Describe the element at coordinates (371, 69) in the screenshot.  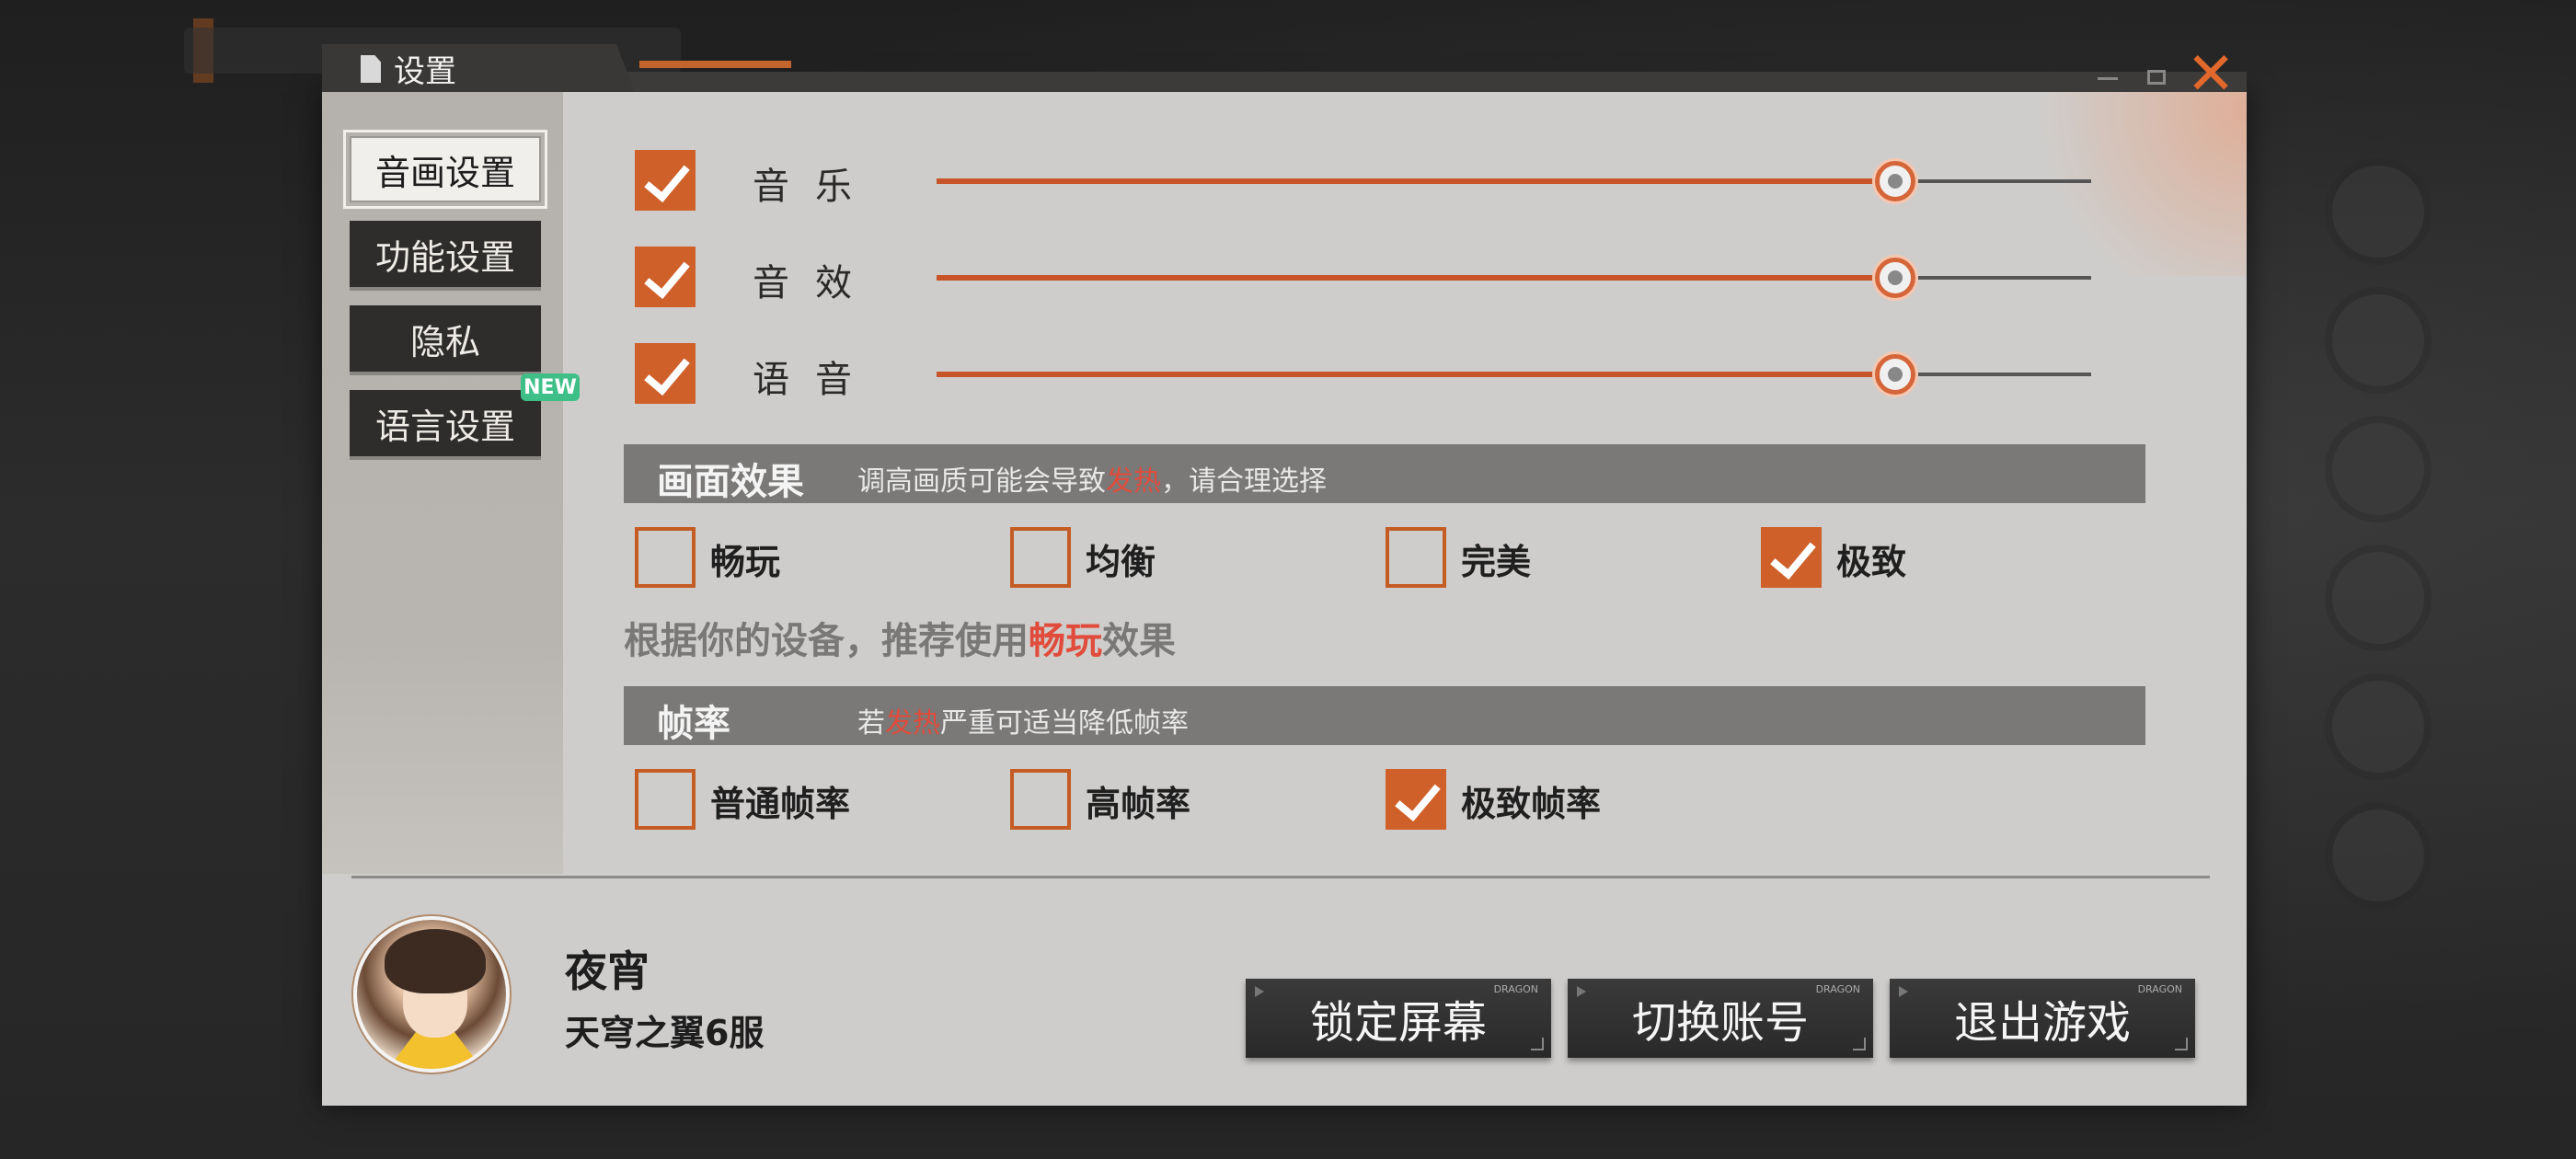
I see `document-icon` at that location.